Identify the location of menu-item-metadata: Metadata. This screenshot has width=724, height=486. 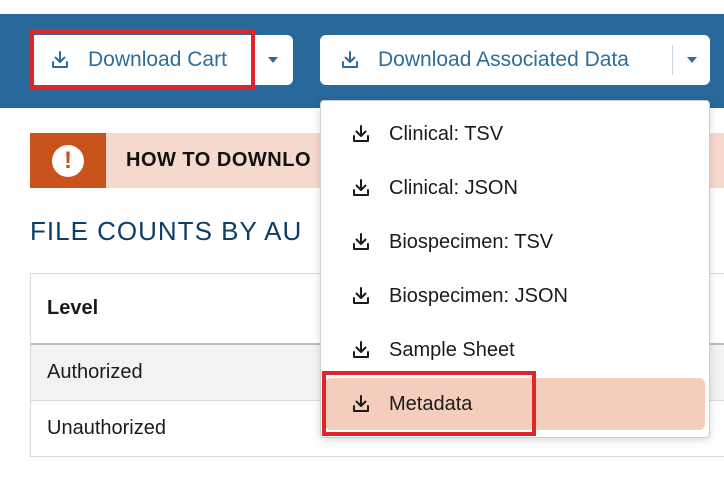
(515, 404).